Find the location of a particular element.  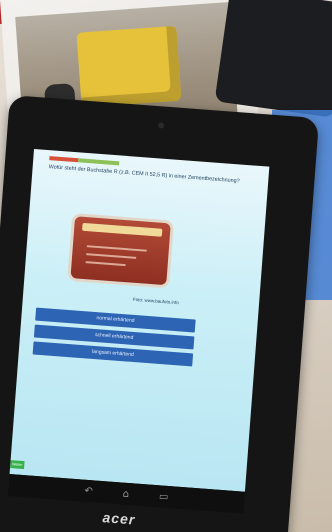

image-credit: Foto: www.baufoto.info is located at coordinates (155, 301).